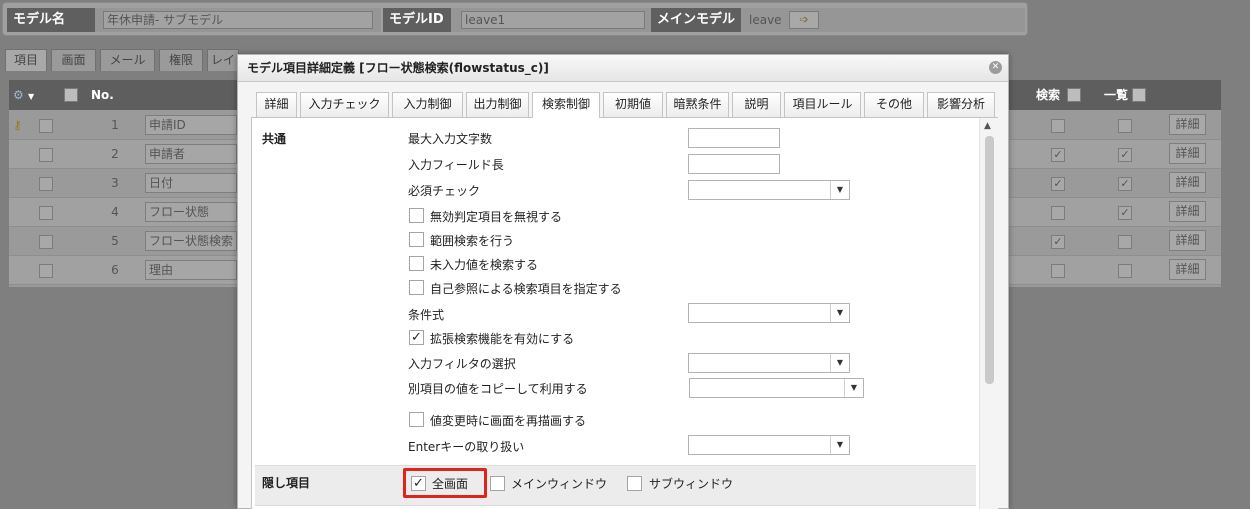  What do you see at coordinates (497, 104) in the screenshot?
I see `dialog-tab: 出力制御` at bounding box center [497, 104].